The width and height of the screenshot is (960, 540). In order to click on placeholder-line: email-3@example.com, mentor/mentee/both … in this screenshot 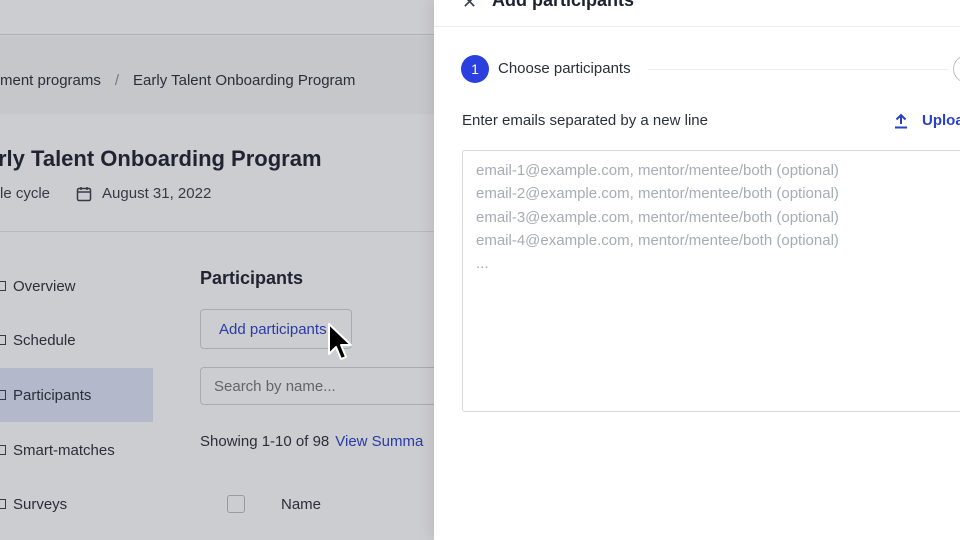, I will do `click(657, 217)`.